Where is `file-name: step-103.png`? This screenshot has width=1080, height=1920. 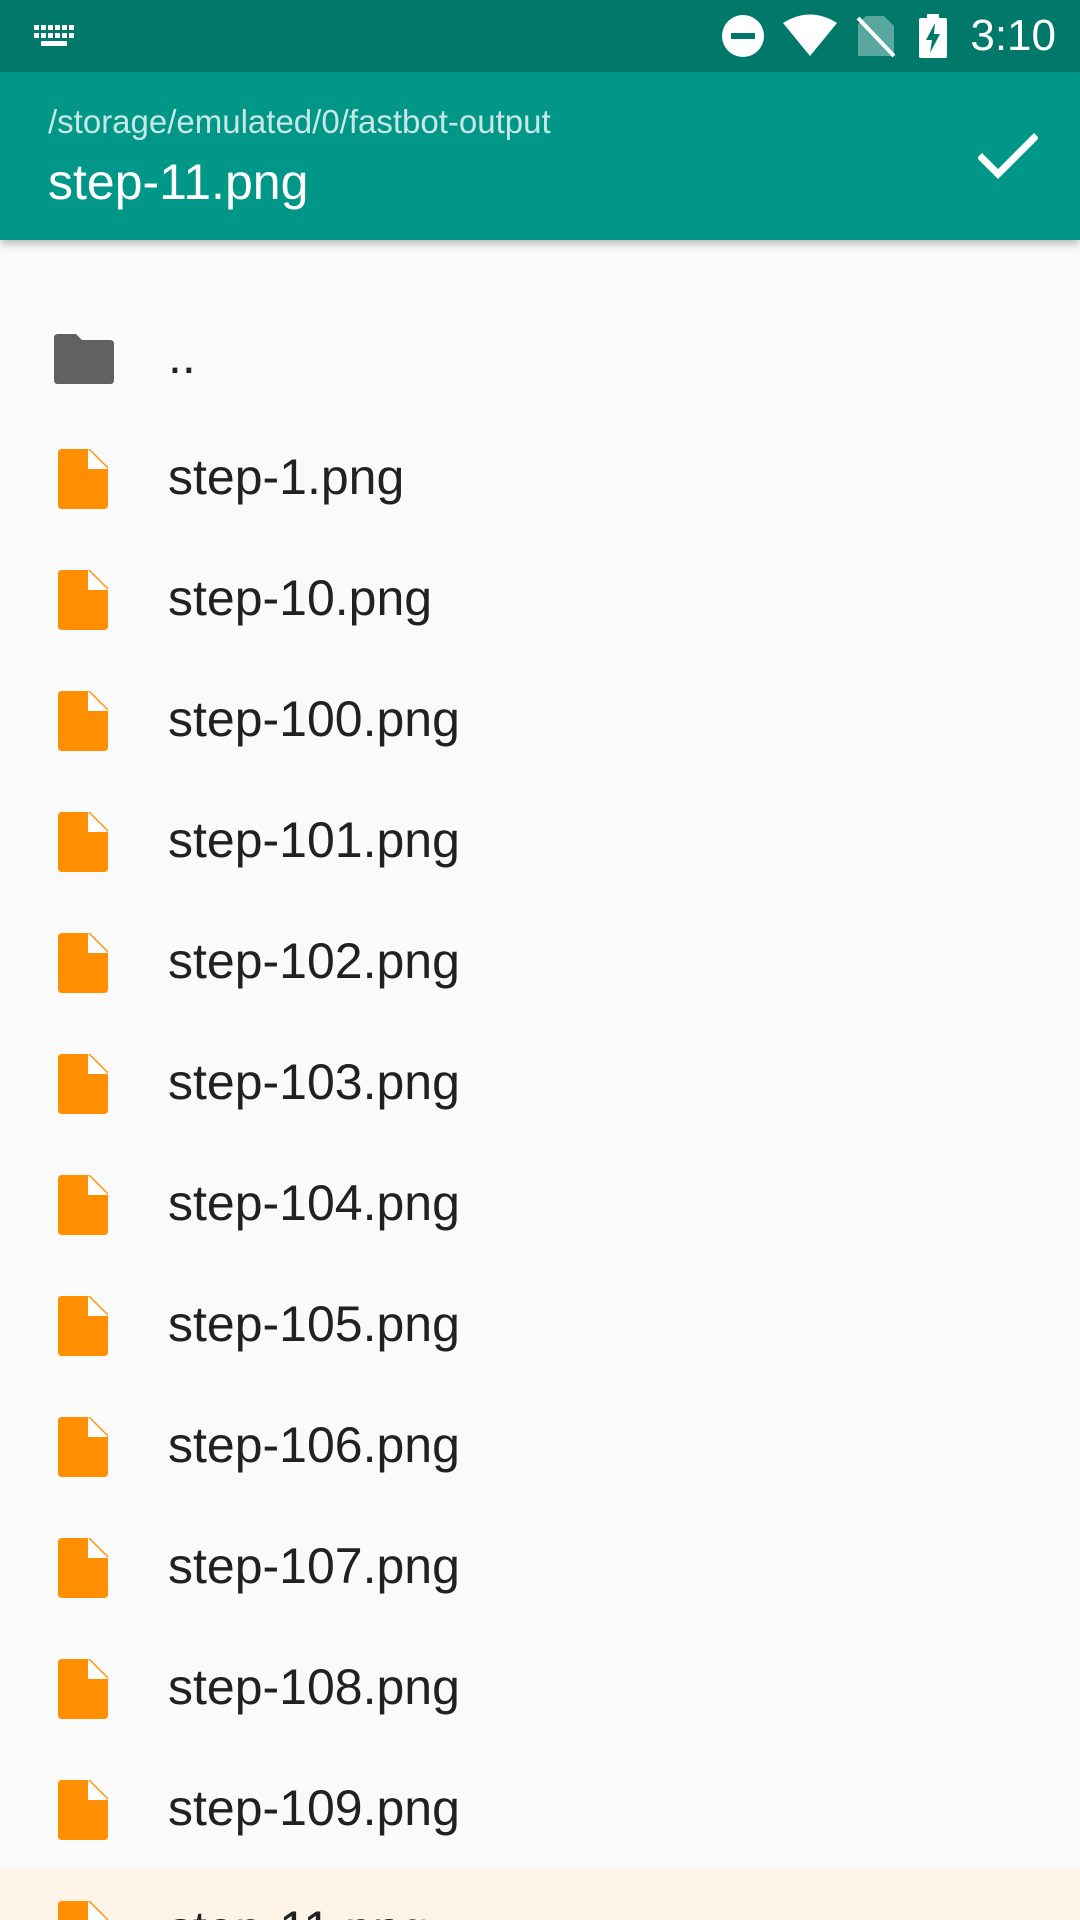 file-name: step-103.png is located at coordinates (314, 1082).